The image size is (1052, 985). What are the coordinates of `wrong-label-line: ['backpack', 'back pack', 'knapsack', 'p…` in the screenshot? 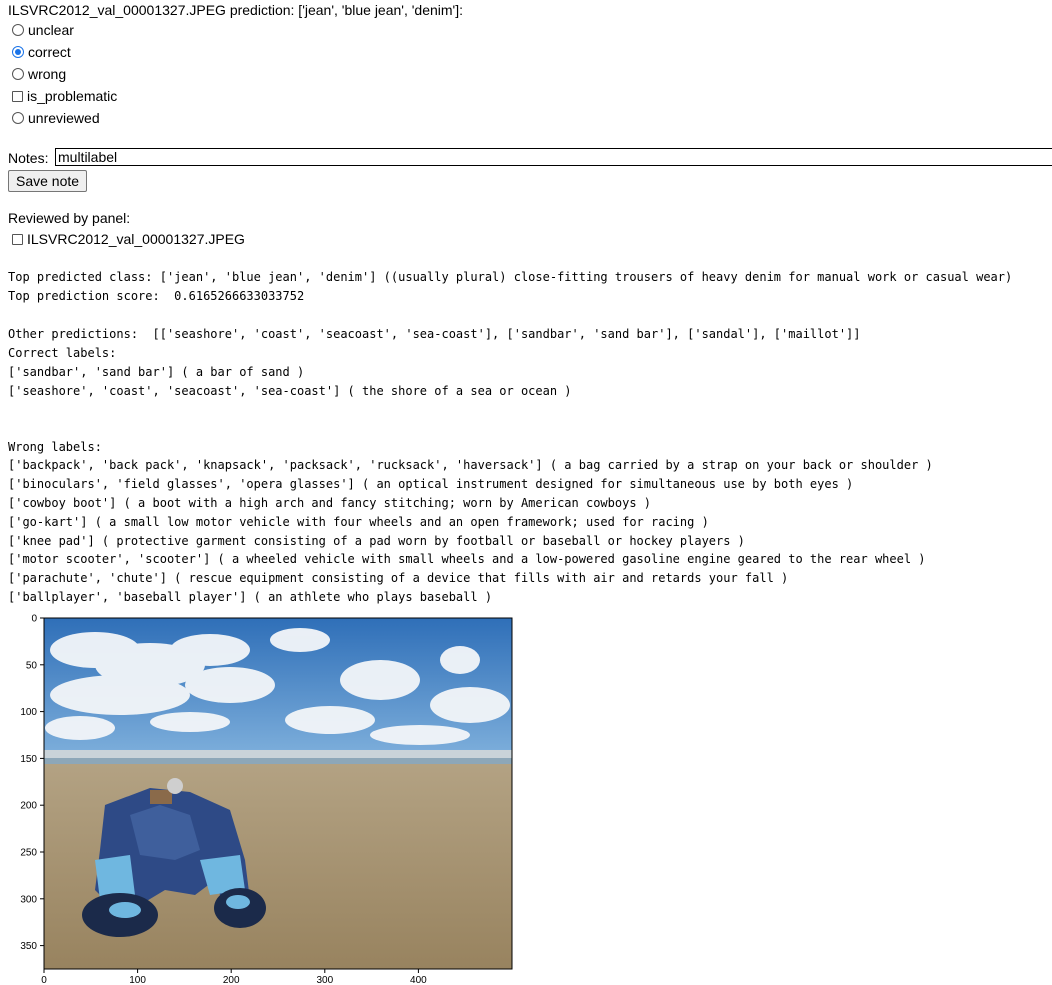 It's located at (470, 465).